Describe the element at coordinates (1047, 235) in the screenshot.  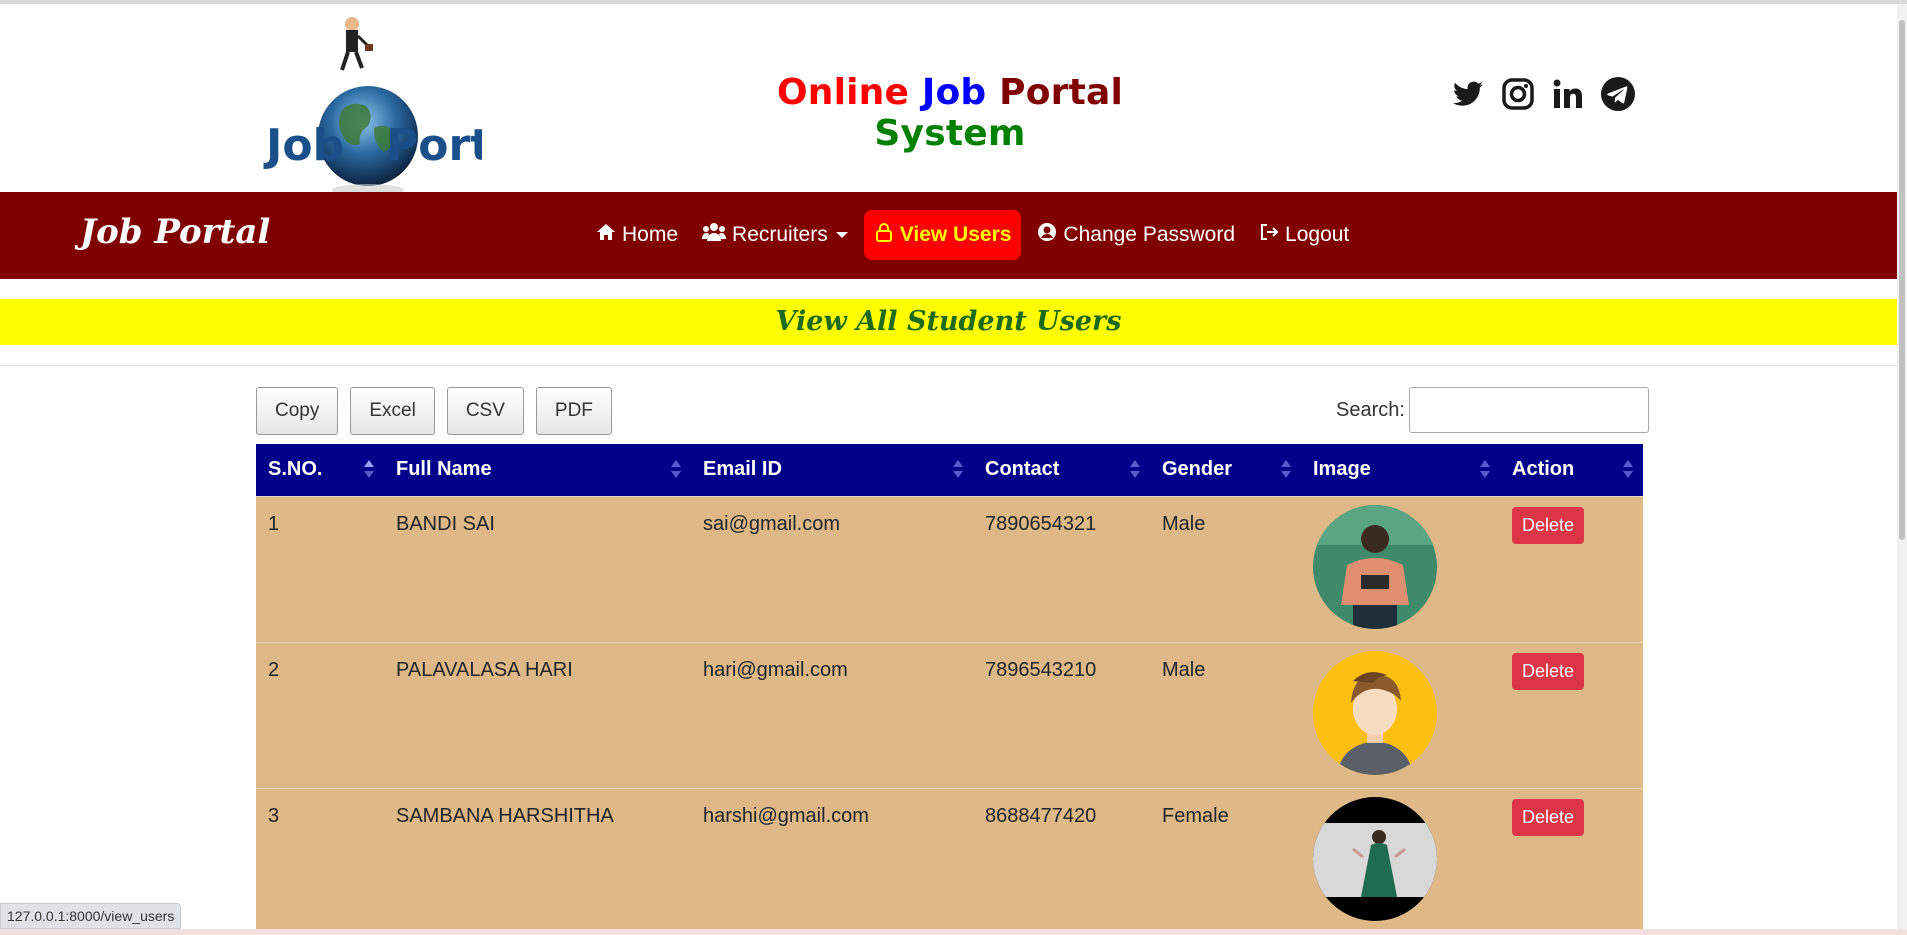
I see `user-circle-icon` at that location.